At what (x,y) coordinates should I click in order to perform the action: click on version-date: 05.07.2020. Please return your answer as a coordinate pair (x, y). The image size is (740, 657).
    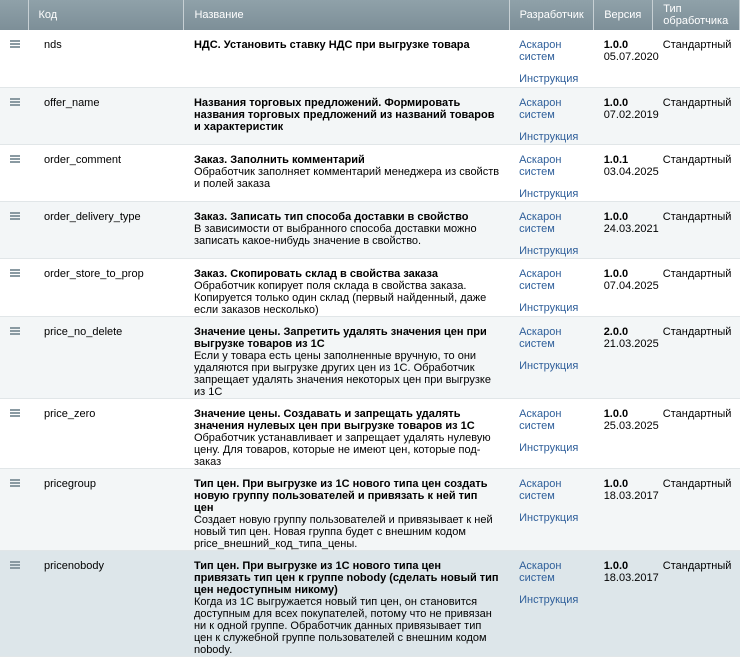
    Looking at the image, I should click on (631, 57).